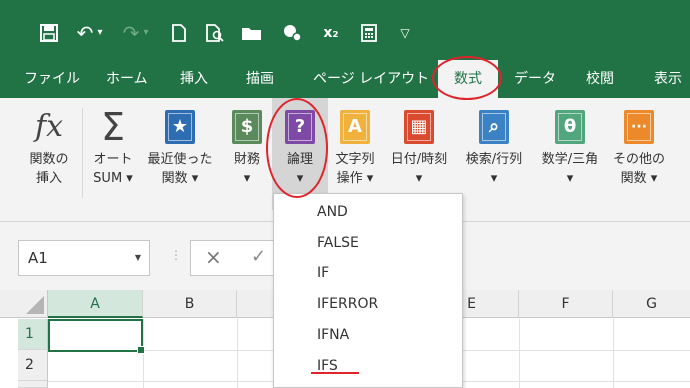  What do you see at coordinates (235, 258) in the screenshot?
I see `formula-buttons: × ✓` at bounding box center [235, 258].